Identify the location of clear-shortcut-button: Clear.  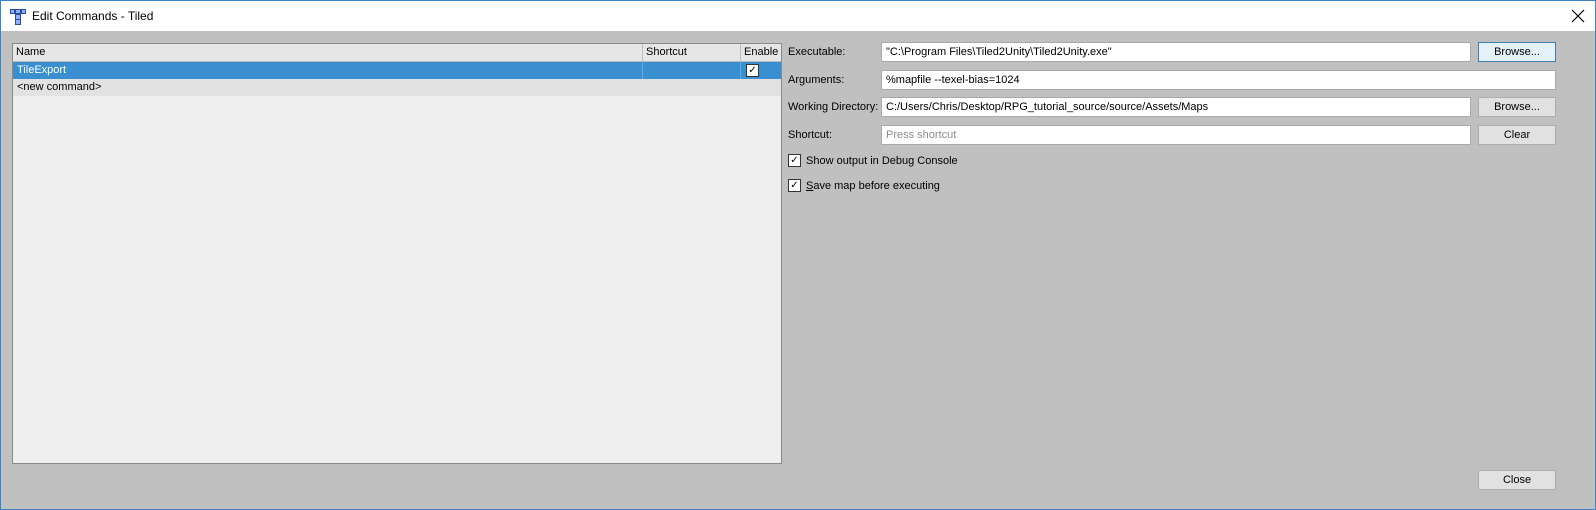
(1517, 135).